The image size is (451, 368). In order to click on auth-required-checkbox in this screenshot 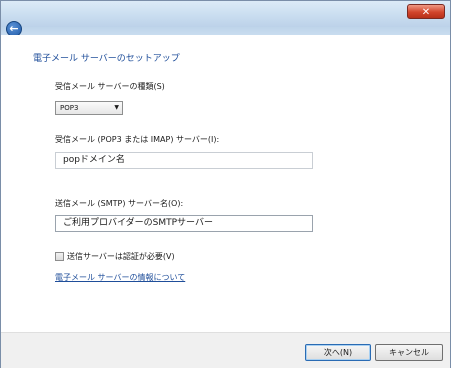, I will do `click(59, 256)`.